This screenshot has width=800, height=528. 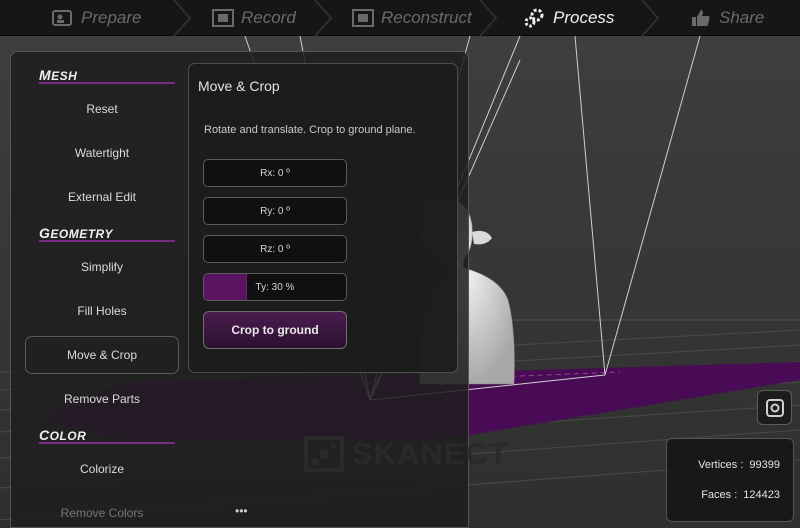 What do you see at coordinates (584, 17) in the screenshot?
I see `step-process-label: Process` at bounding box center [584, 17].